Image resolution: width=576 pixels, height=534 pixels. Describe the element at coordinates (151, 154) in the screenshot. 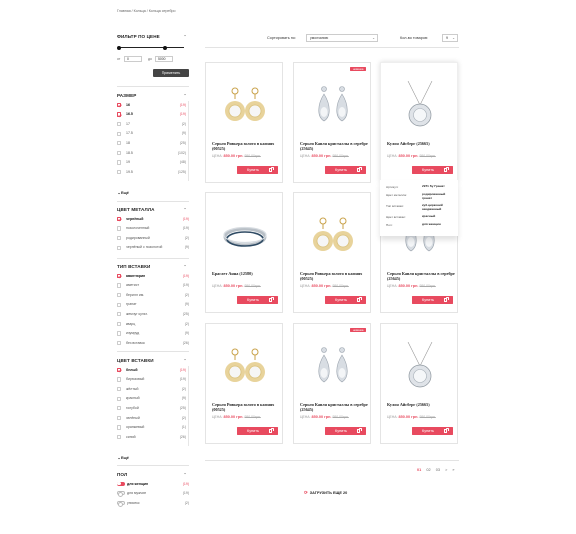

I see `size-option-18-5: 18.5 (102)` at that location.